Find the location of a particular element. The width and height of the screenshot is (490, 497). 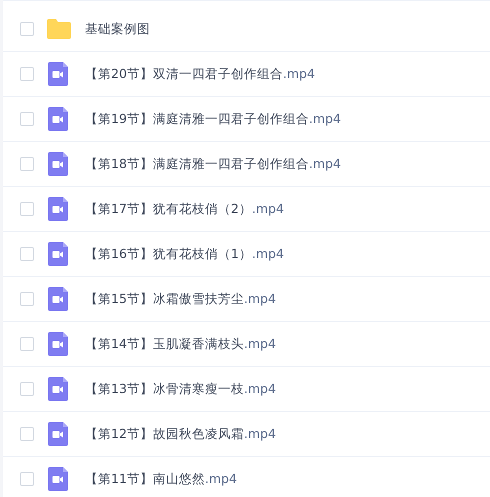

file-name: 【第12节】故园秋色凌风霜.mp4 is located at coordinates (180, 434).